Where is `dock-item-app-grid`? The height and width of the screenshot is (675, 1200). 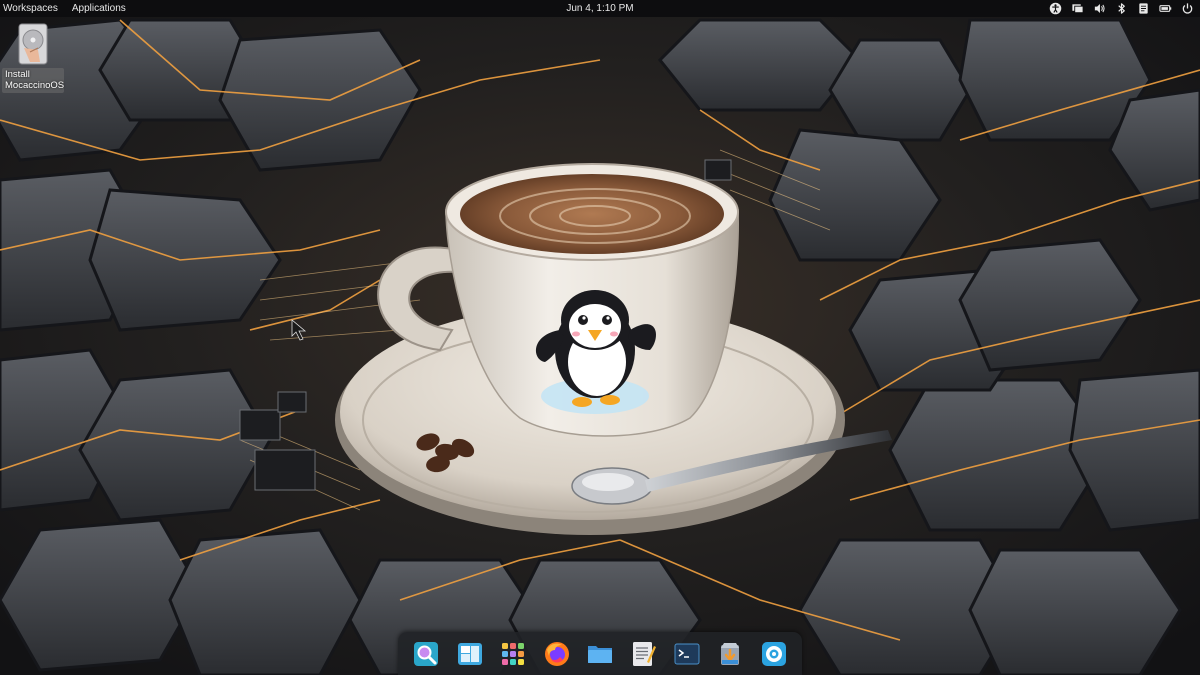
dock-item-app-grid is located at coordinates (513, 654).